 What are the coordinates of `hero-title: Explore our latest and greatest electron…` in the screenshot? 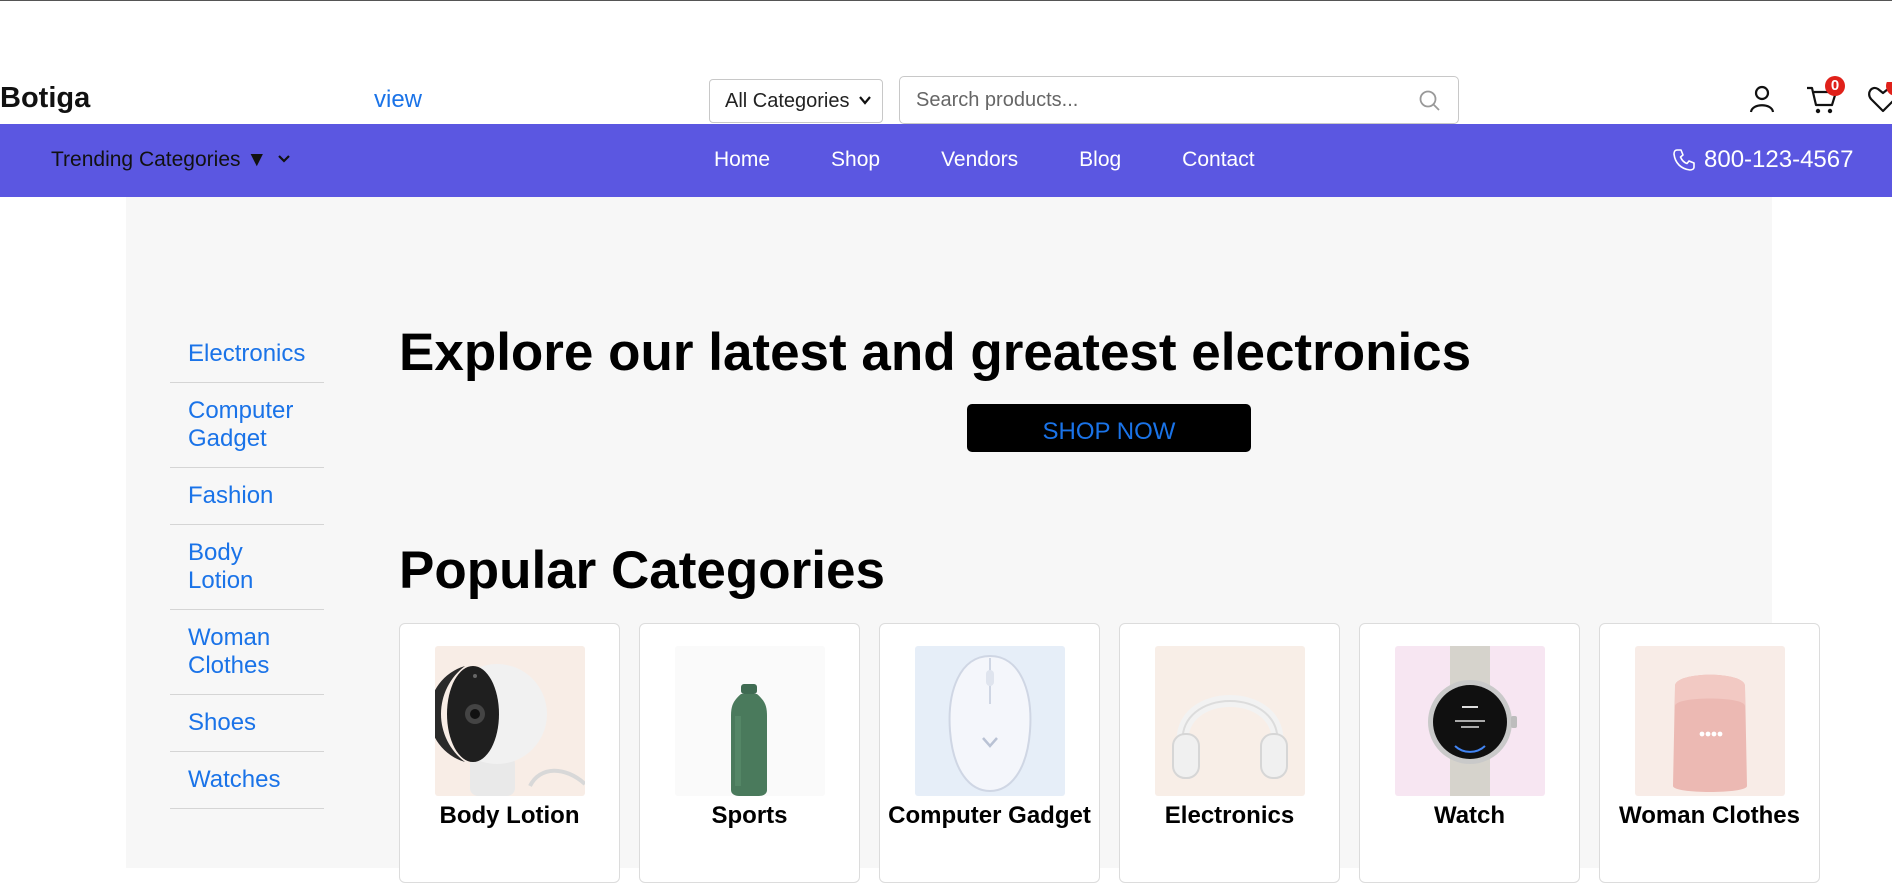 It's located at (935, 352).